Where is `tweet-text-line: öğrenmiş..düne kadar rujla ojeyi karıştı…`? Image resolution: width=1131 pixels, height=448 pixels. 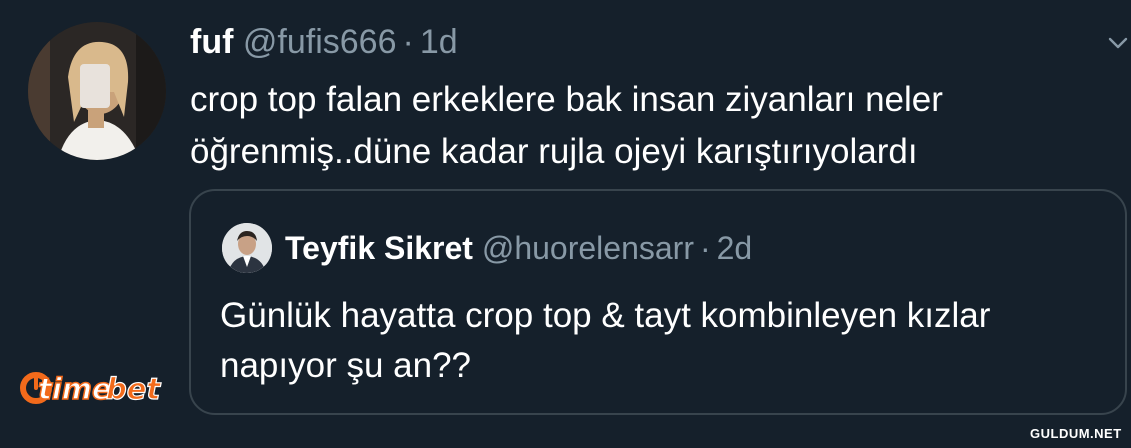 tweet-text-line: öğrenmiş..düne kadar rujla ojeyi karıştı… is located at coordinates (554, 151).